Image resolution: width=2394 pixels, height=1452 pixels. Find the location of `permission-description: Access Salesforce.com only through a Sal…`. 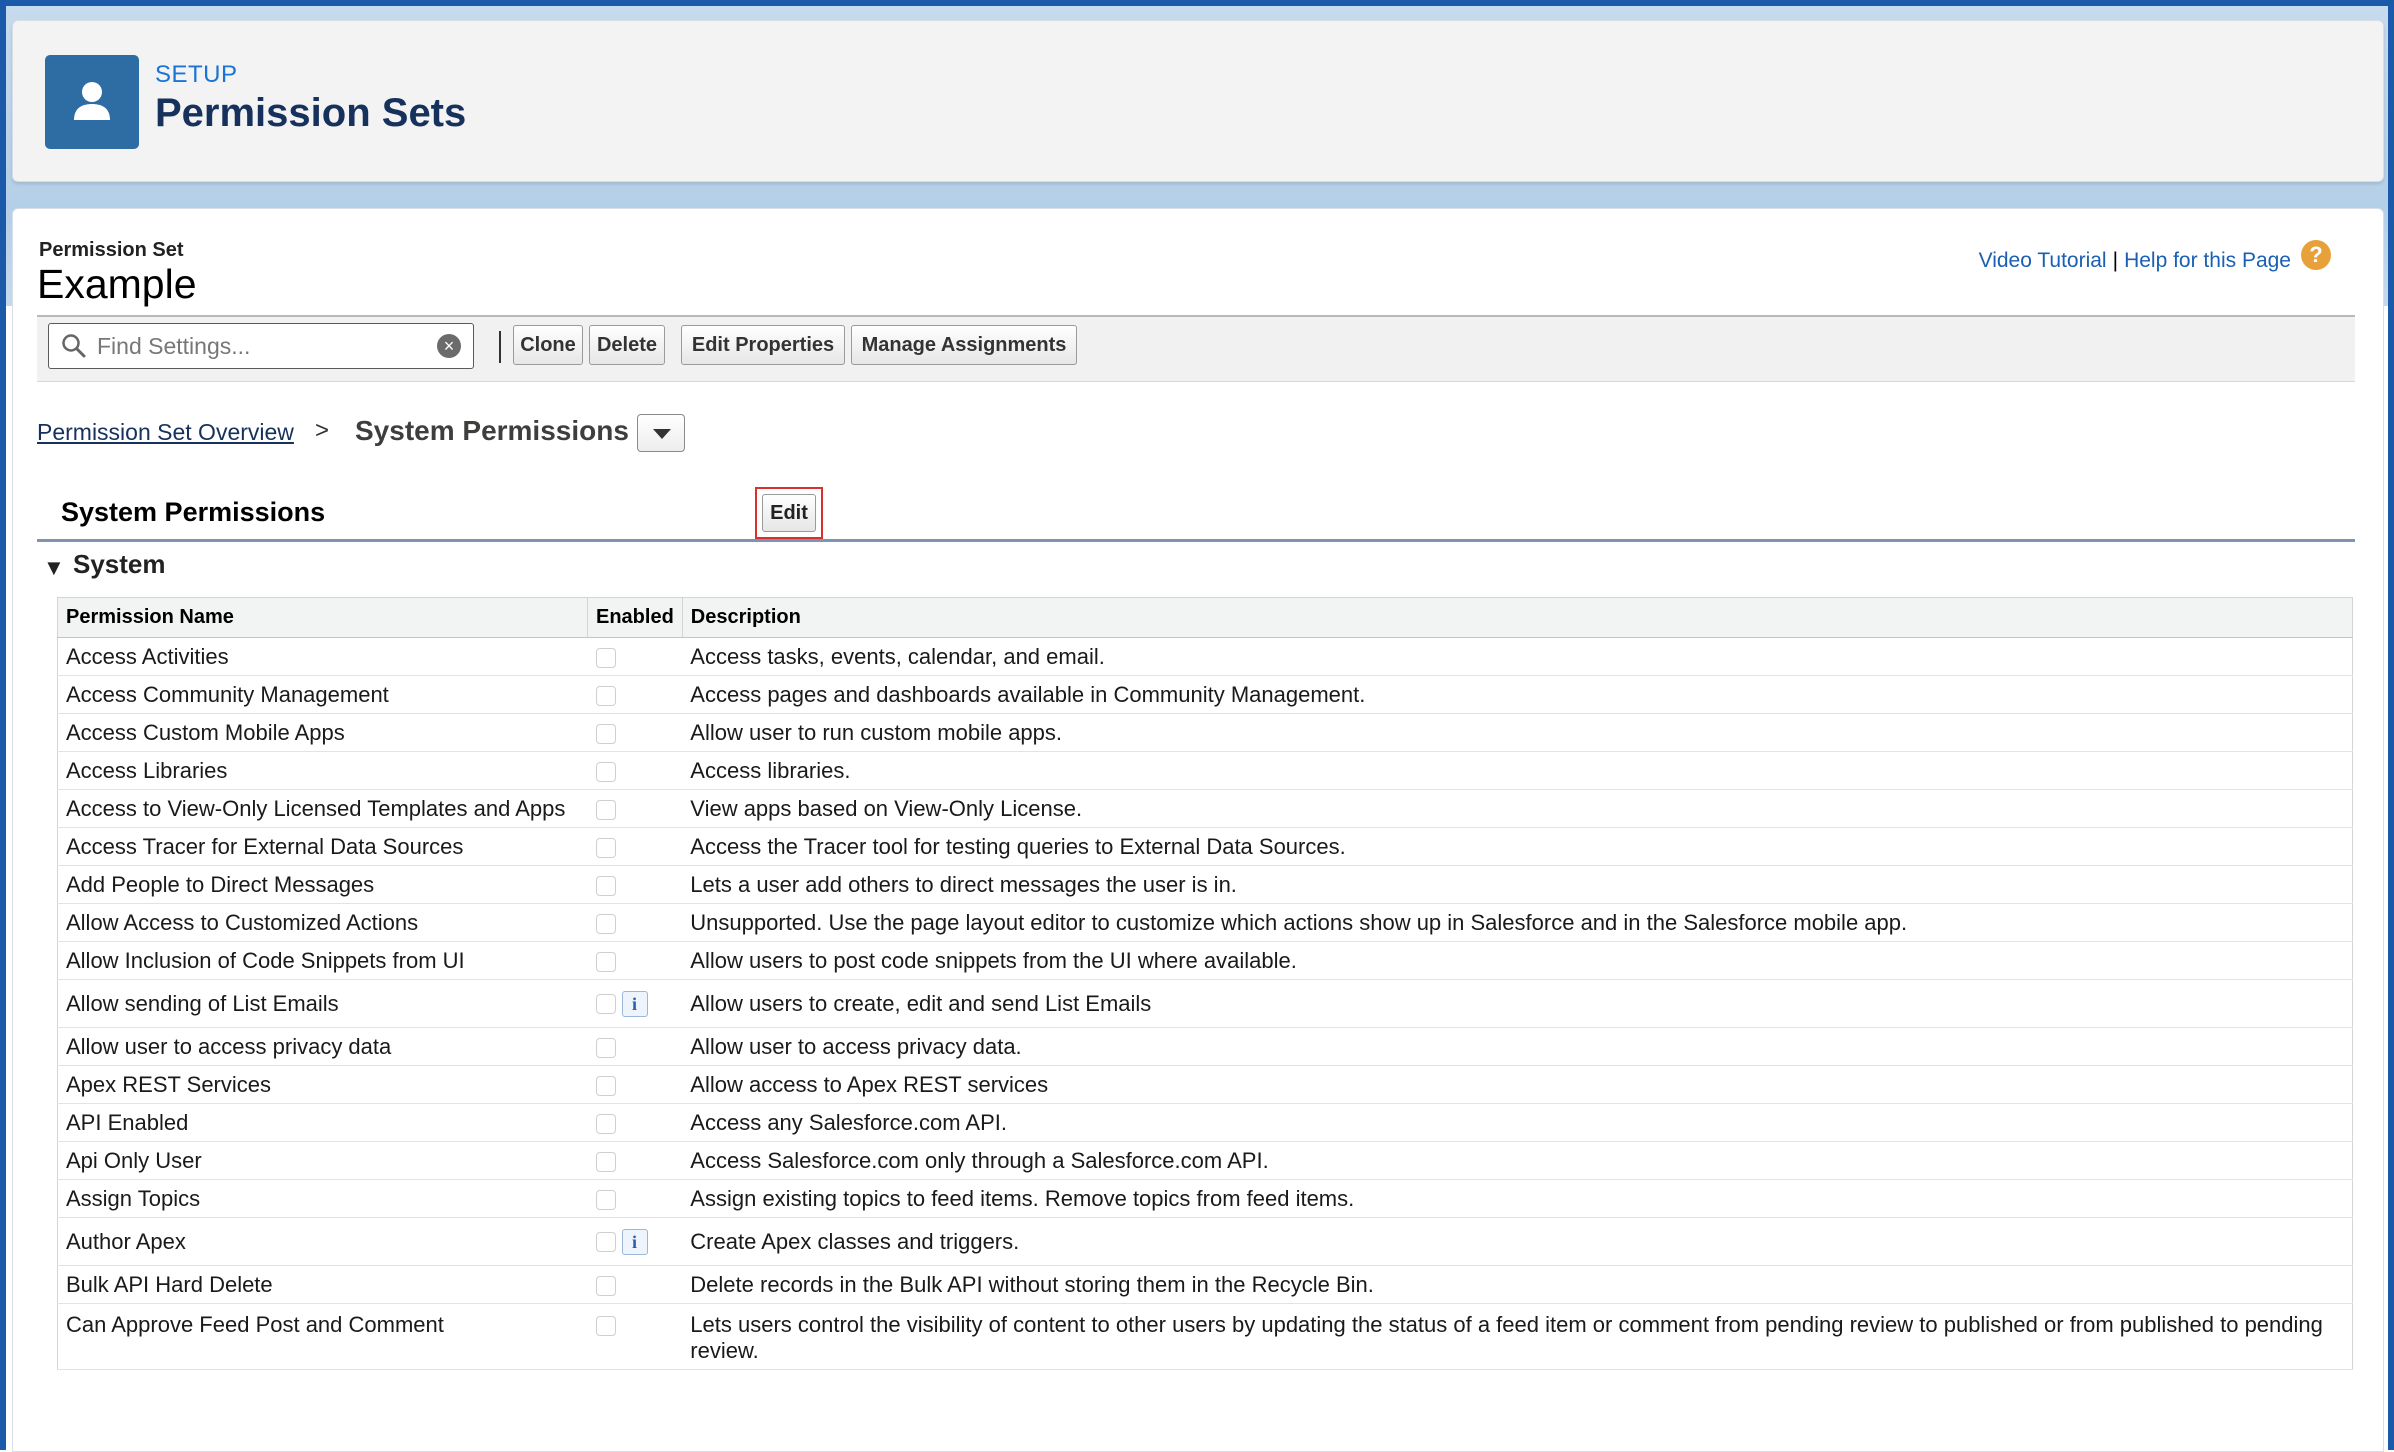

permission-description: Access Salesforce.com only through a Sal… is located at coordinates (1517, 1160).